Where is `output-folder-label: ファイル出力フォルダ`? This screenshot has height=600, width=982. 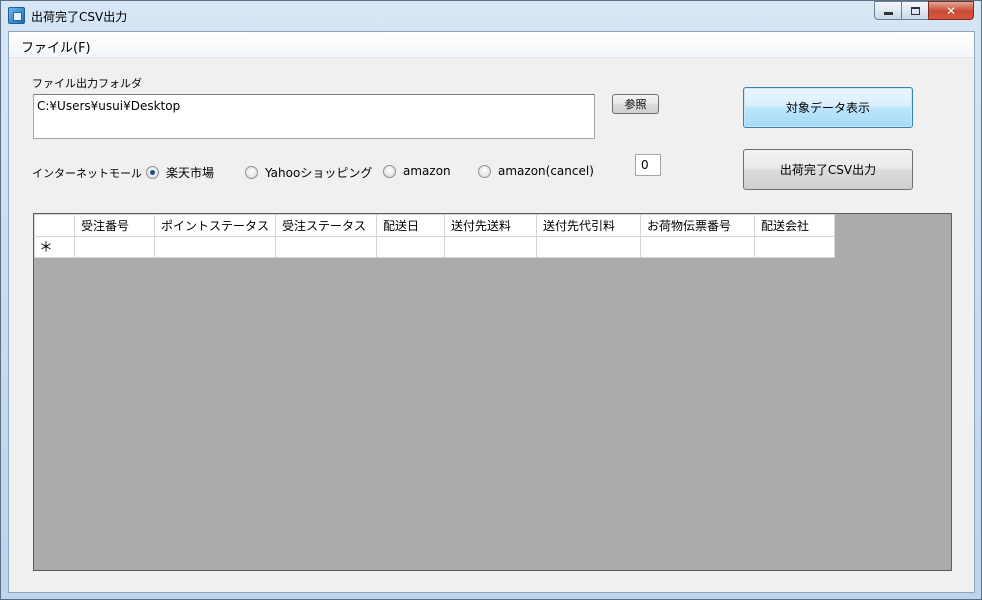
output-folder-label: ファイル出力フォルダ is located at coordinates (87, 83).